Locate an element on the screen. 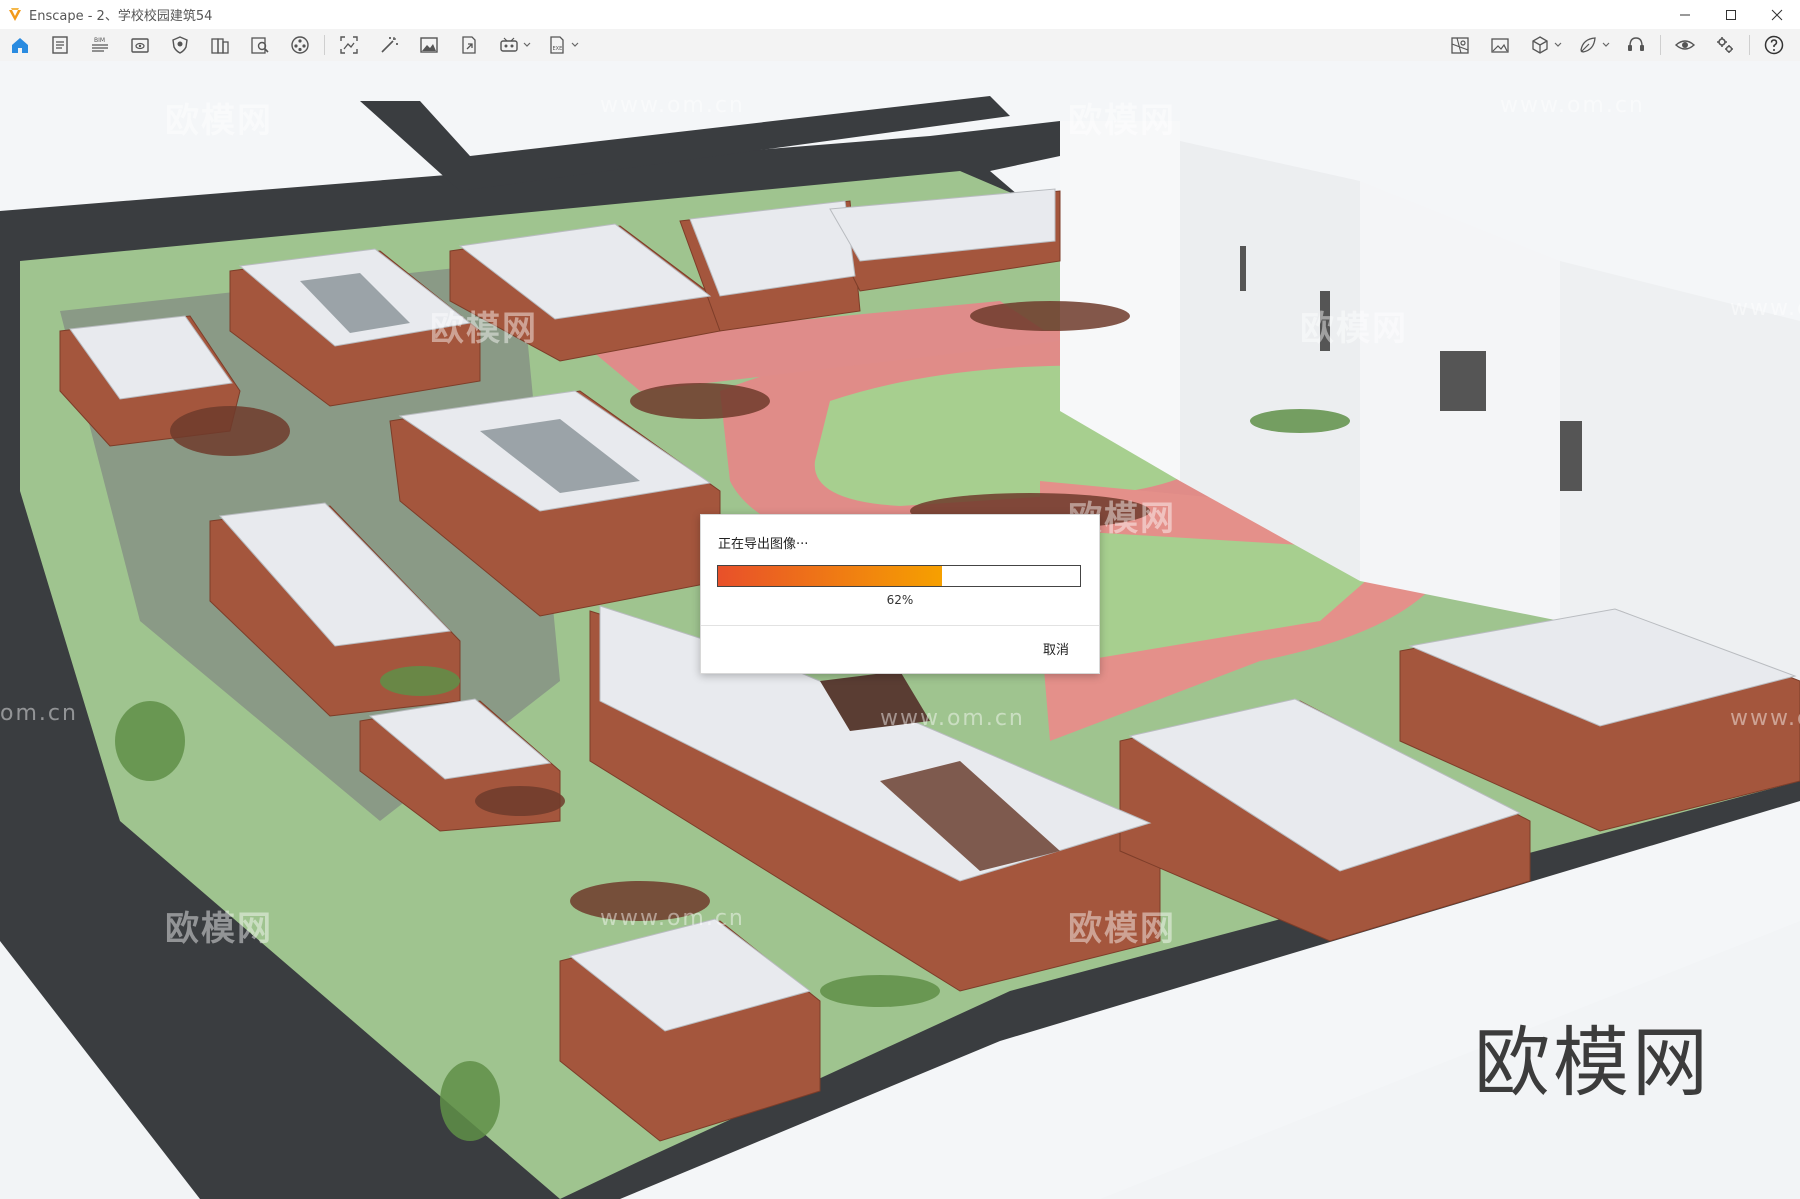  minimize-button is located at coordinates (1685, 14).